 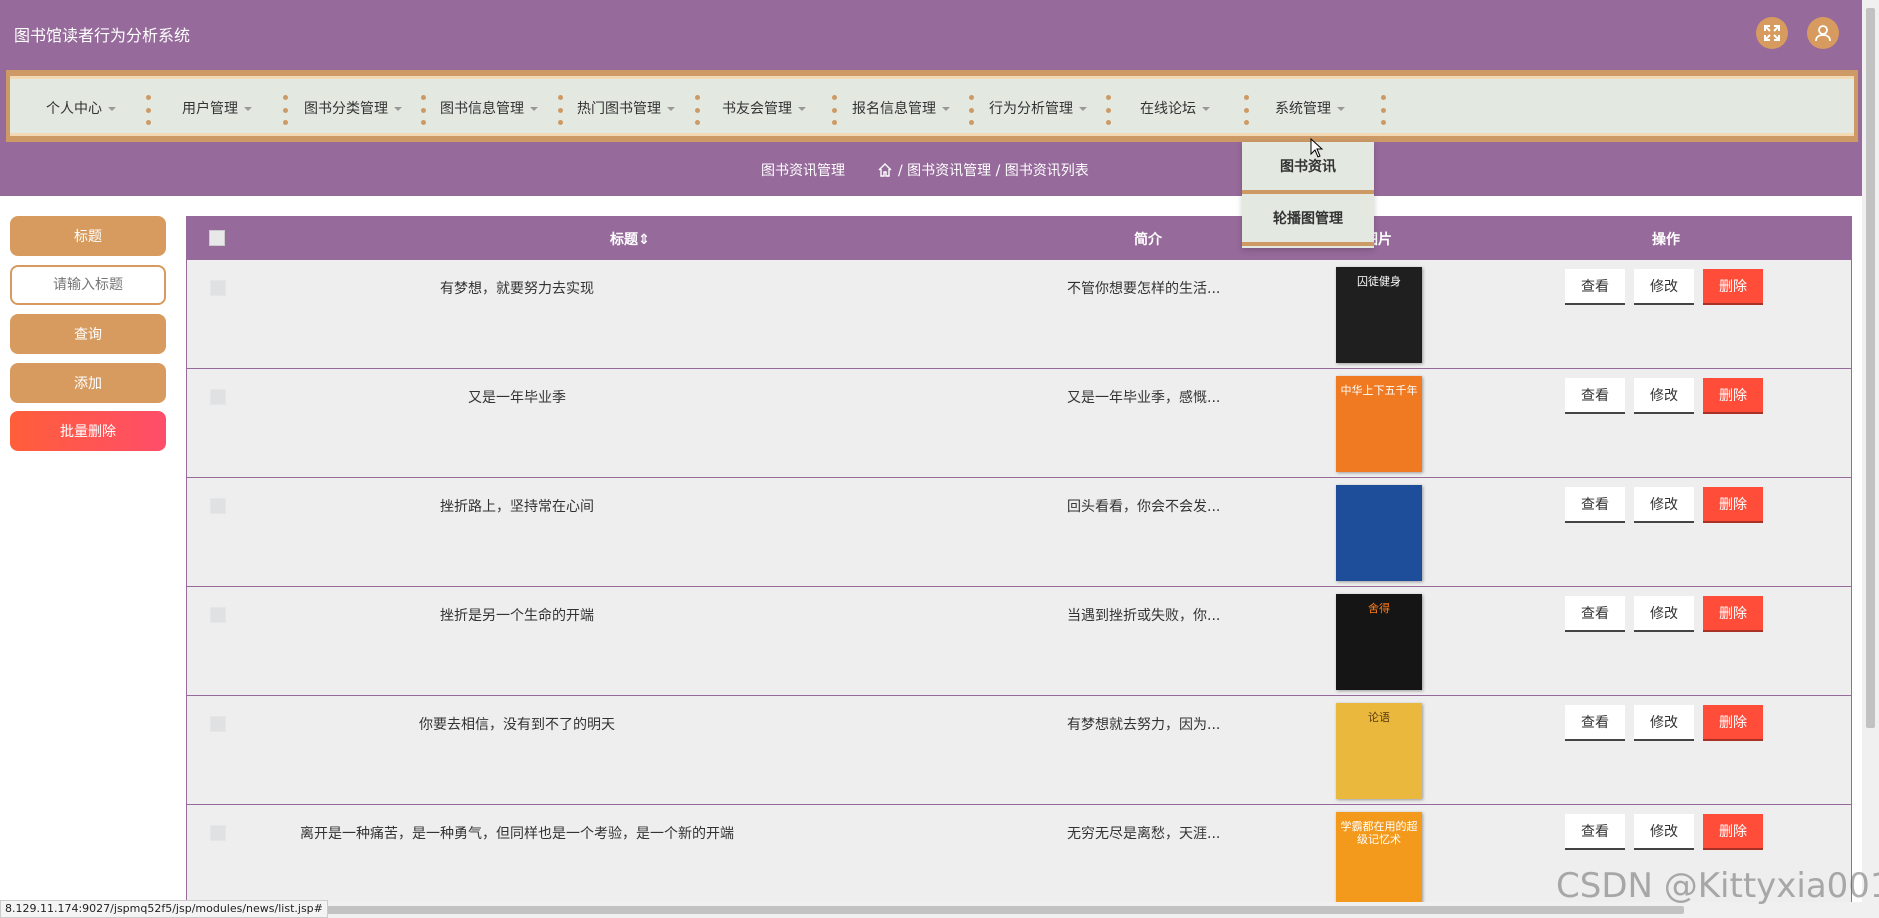 What do you see at coordinates (757, 109) in the screenshot?
I see `nav-item-label: 书友会管理` at bounding box center [757, 109].